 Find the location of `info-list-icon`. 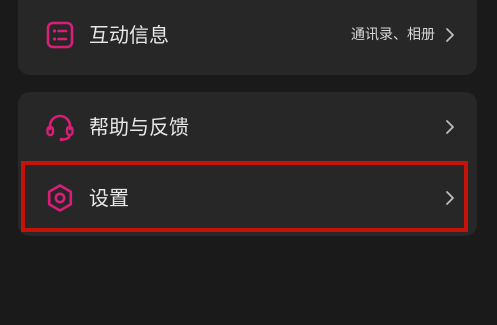

info-list-icon is located at coordinates (60, 35).